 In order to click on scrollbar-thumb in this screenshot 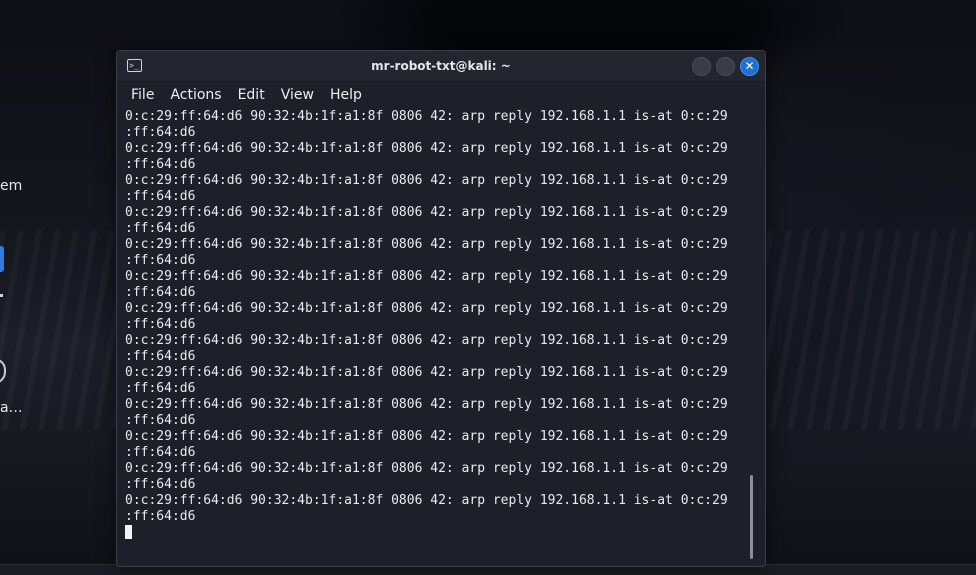, I will do `click(751, 517)`.